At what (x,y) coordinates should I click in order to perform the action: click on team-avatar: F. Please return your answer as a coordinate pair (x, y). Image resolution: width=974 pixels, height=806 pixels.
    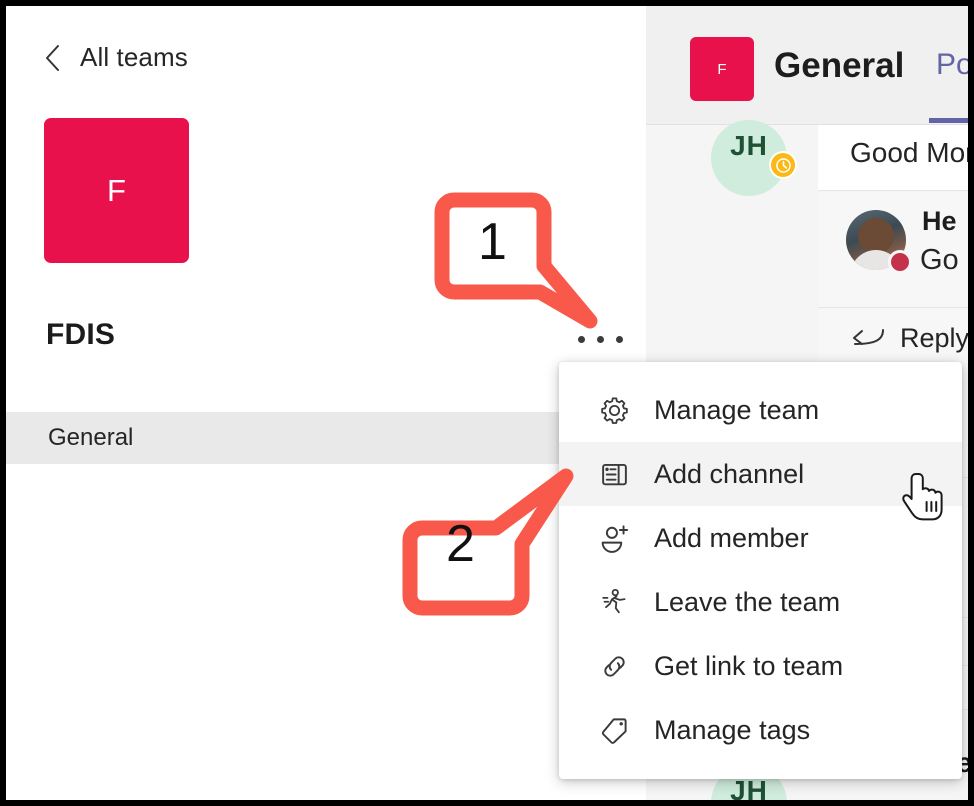
    Looking at the image, I should click on (116, 190).